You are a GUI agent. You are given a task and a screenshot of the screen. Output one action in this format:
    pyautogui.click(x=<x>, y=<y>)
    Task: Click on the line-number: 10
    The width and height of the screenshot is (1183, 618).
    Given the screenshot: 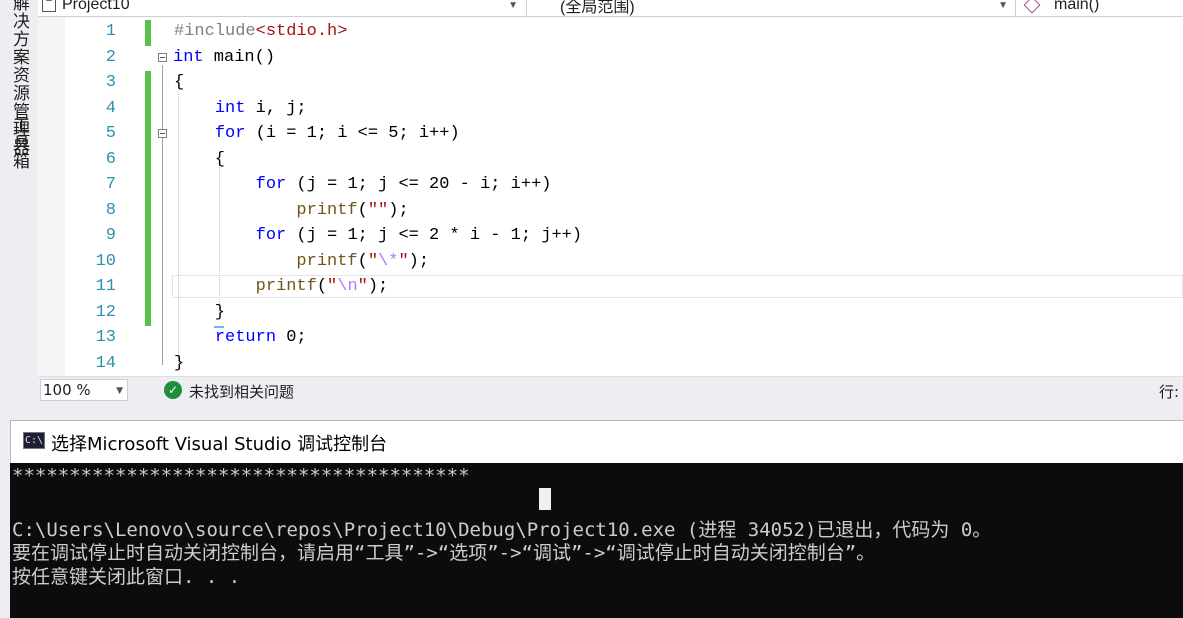 What is the action you would take?
    pyautogui.click(x=105, y=261)
    